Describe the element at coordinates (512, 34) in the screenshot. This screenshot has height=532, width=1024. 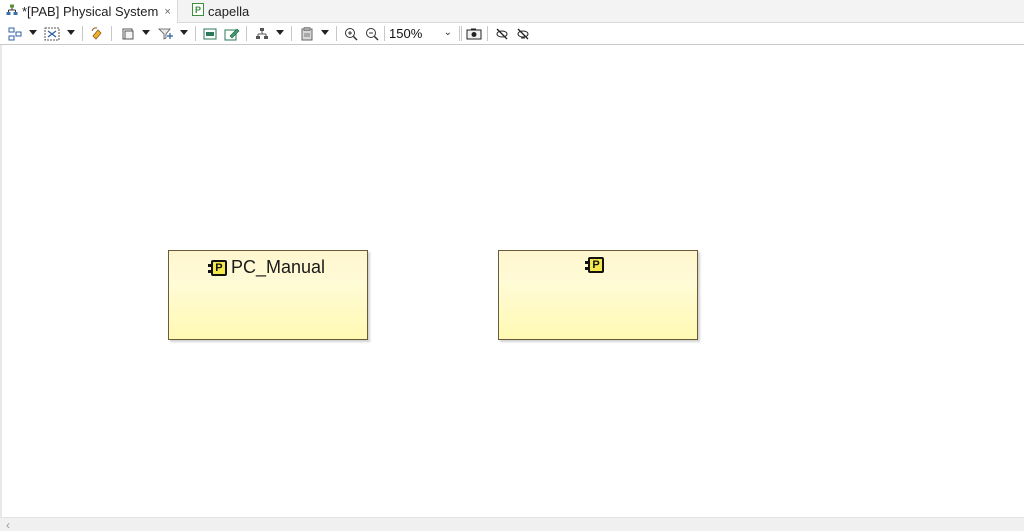
I see `diagram-toolbar: 150% ⌄` at that location.